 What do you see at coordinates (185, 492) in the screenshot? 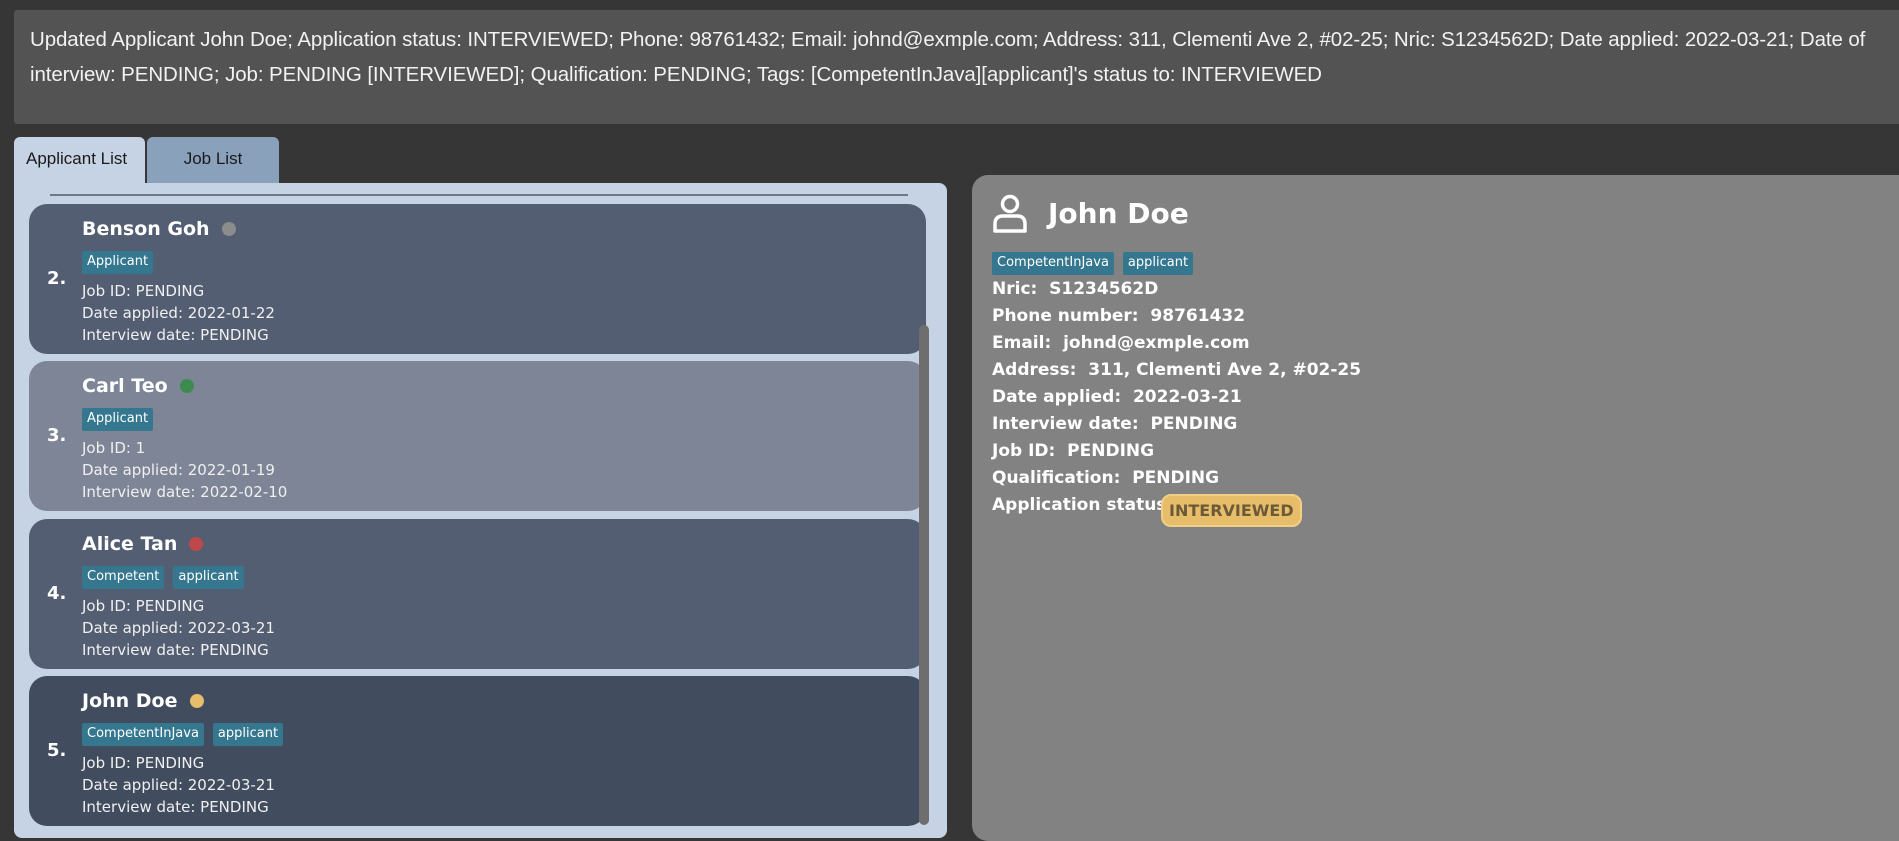
I see `card-interview-date: Interview date: 2022-02-10` at bounding box center [185, 492].